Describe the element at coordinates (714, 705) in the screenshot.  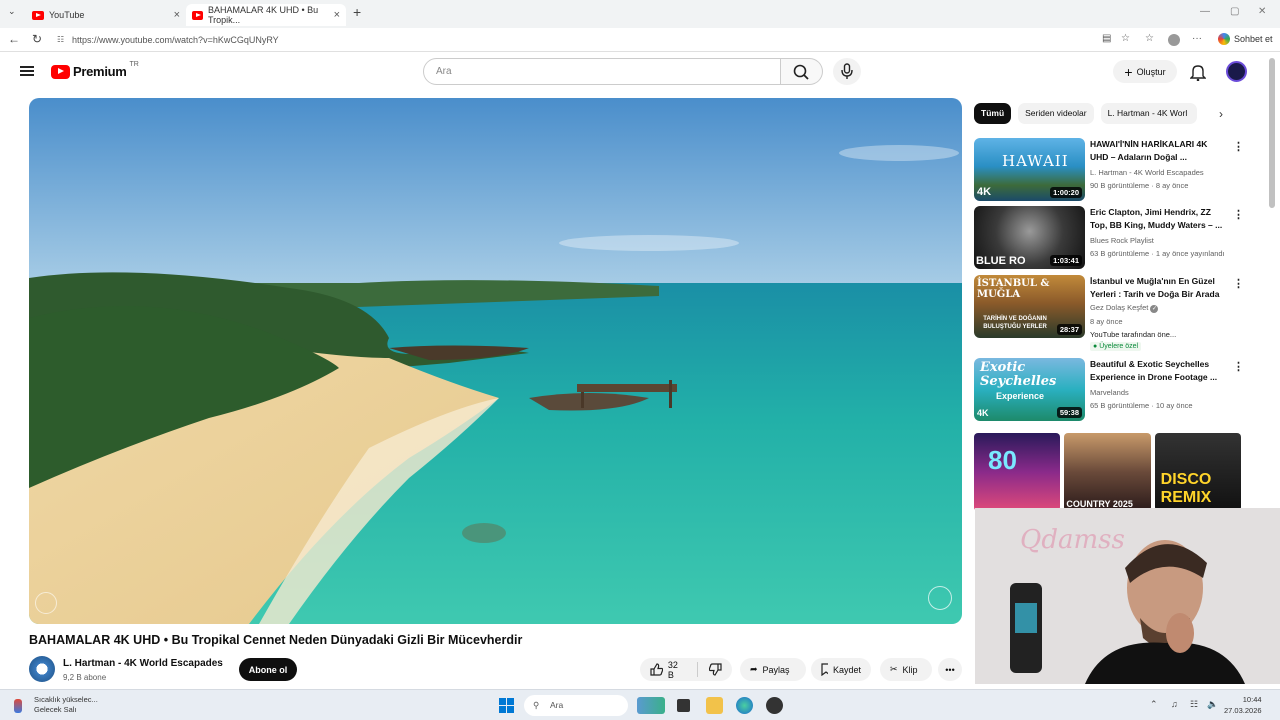
I see `file-explorer-icon` at that location.